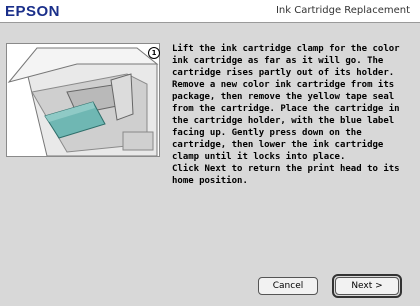 Image resolution: width=420 pixels, height=306 pixels. What do you see at coordinates (210, 11) in the screenshot?
I see `header-bar: EPSON Ink Cartridge Replacement` at bounding box center [210, 11].